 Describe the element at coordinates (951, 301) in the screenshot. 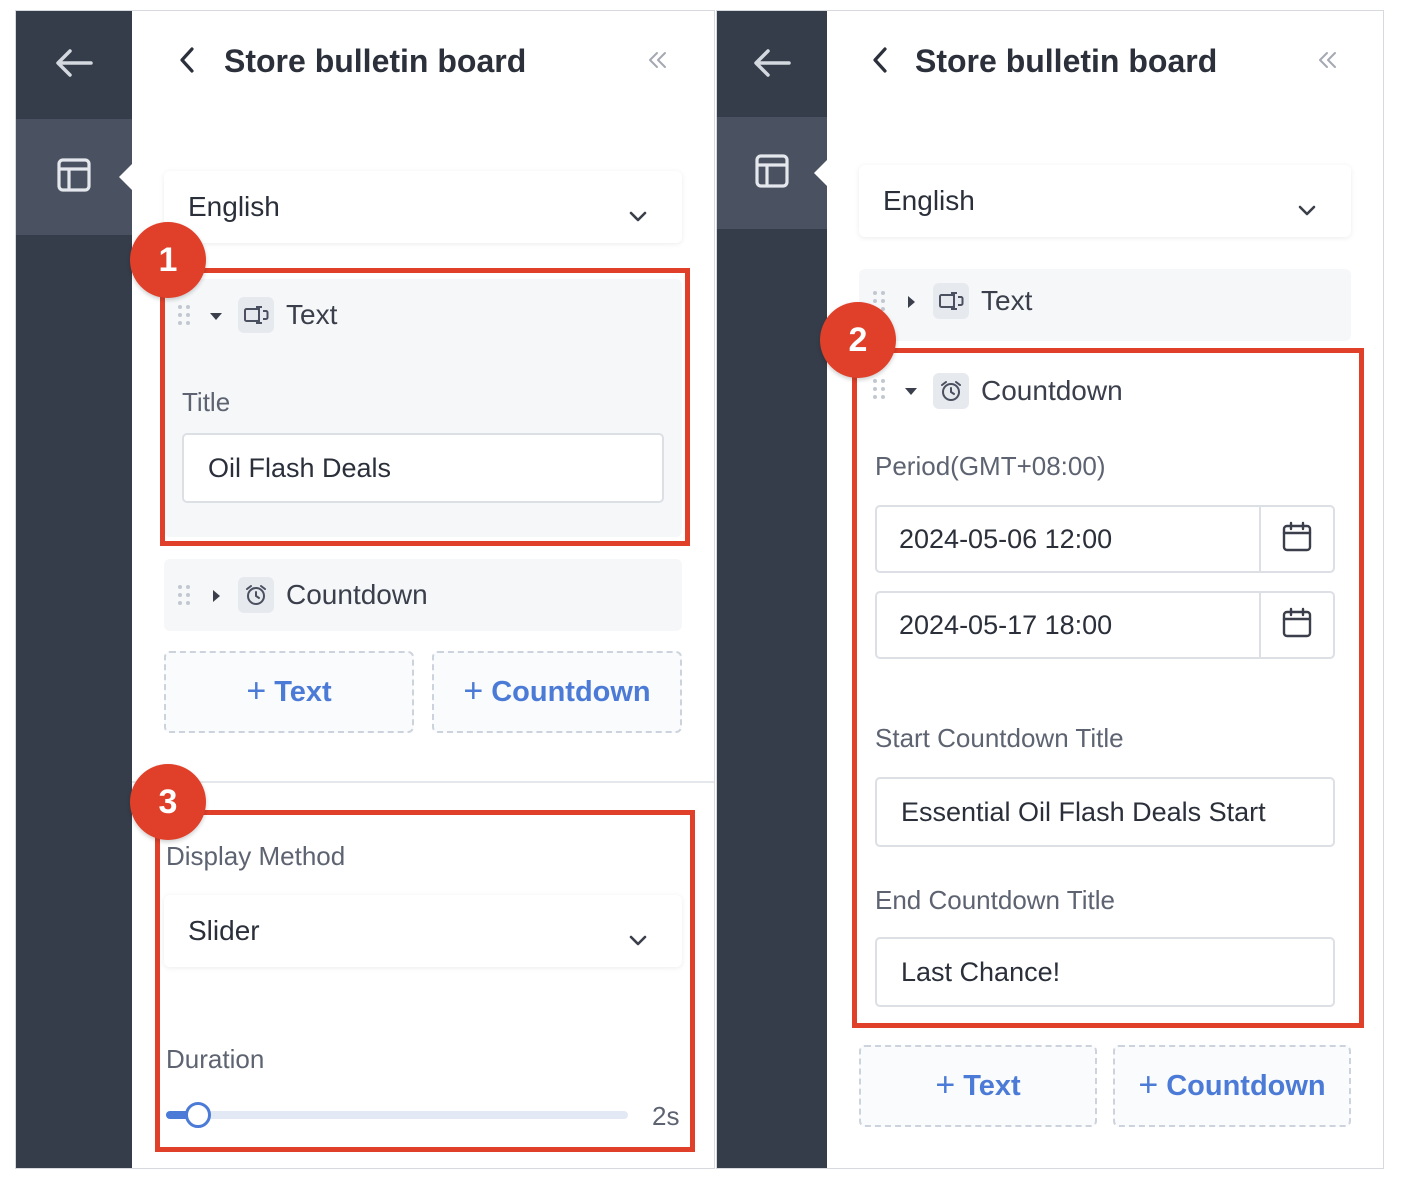

I see `text-cursor-icon` at that location.